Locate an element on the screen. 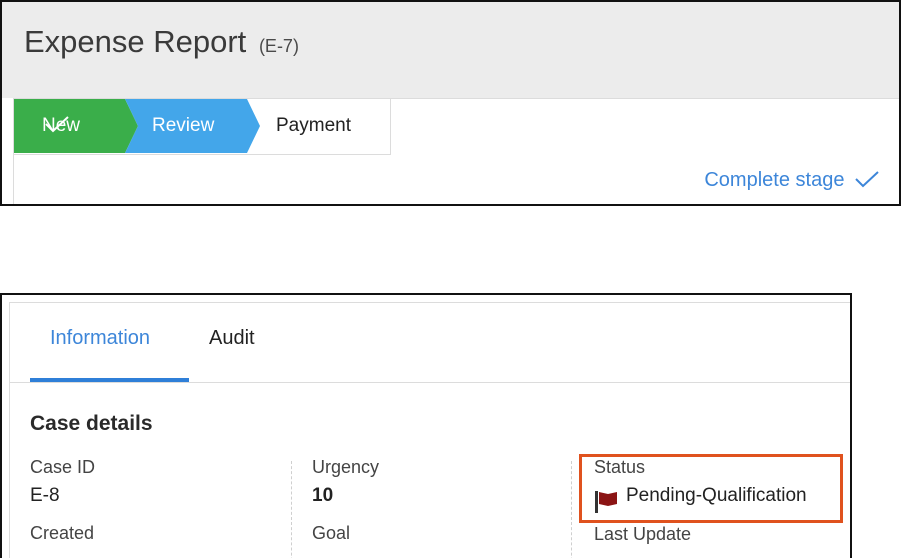 This screenshot has width=901, height=558. stage-chevrons: New Review Payment is located at coordinates (202, 127).